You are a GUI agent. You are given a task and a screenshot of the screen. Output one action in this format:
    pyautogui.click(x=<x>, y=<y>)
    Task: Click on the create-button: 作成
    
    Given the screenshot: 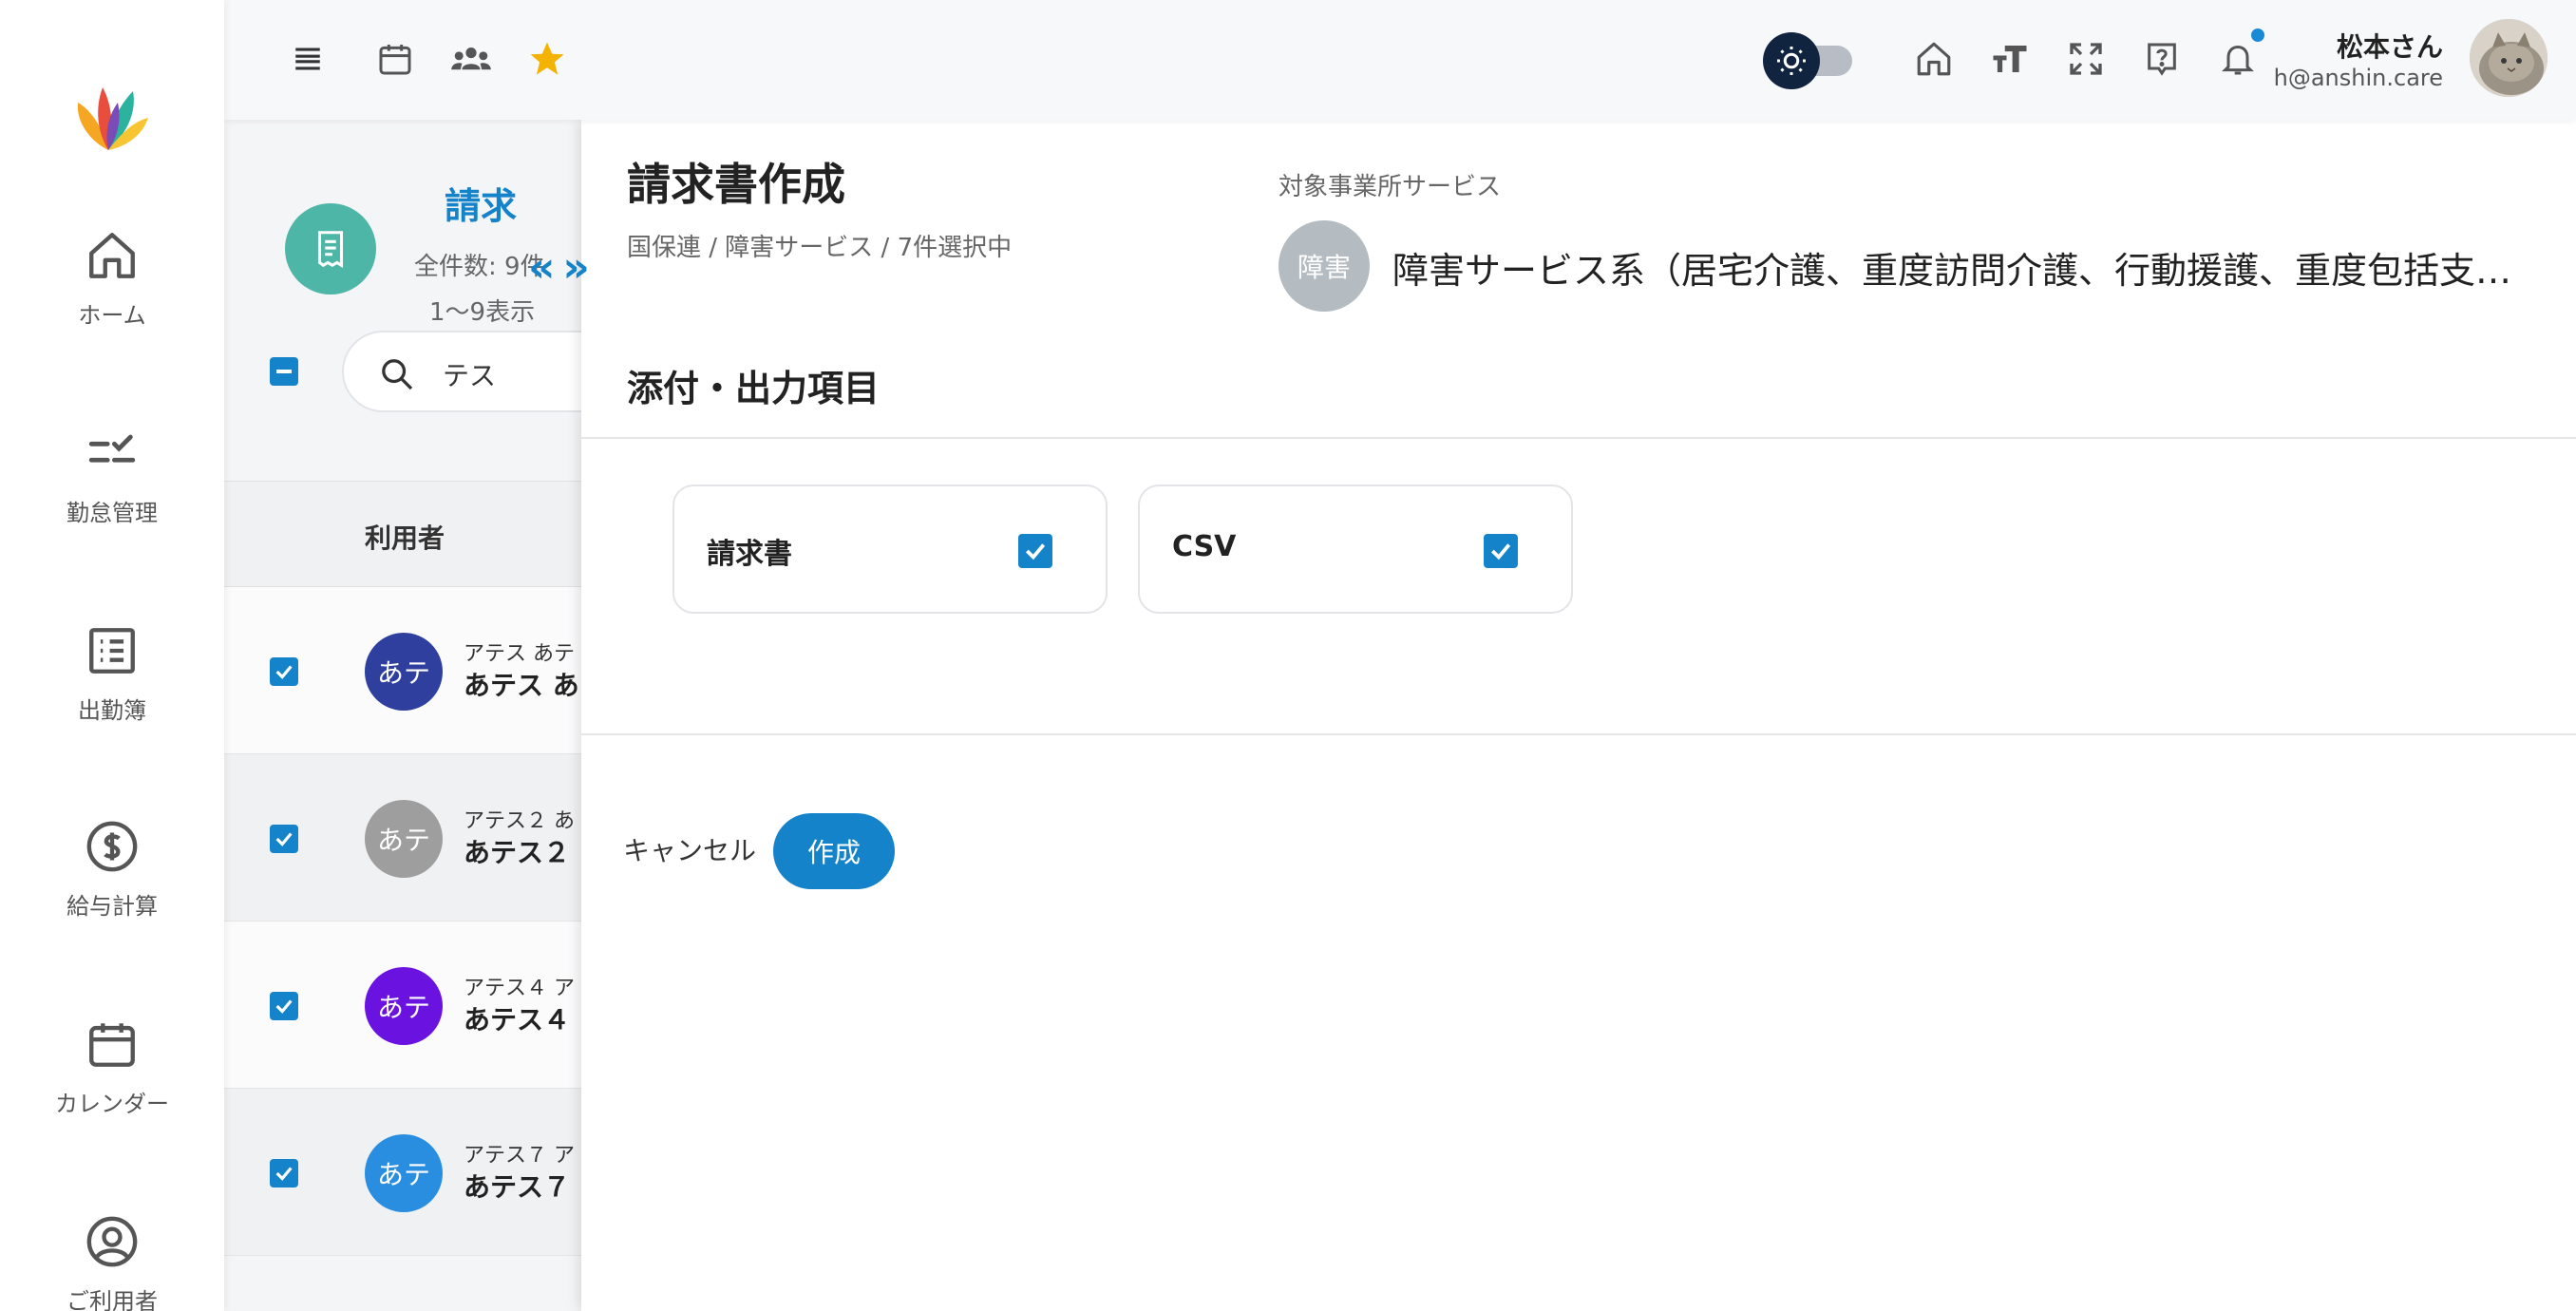 What is the action you would take?
    pyautogui.click(x=834, y=851)
    